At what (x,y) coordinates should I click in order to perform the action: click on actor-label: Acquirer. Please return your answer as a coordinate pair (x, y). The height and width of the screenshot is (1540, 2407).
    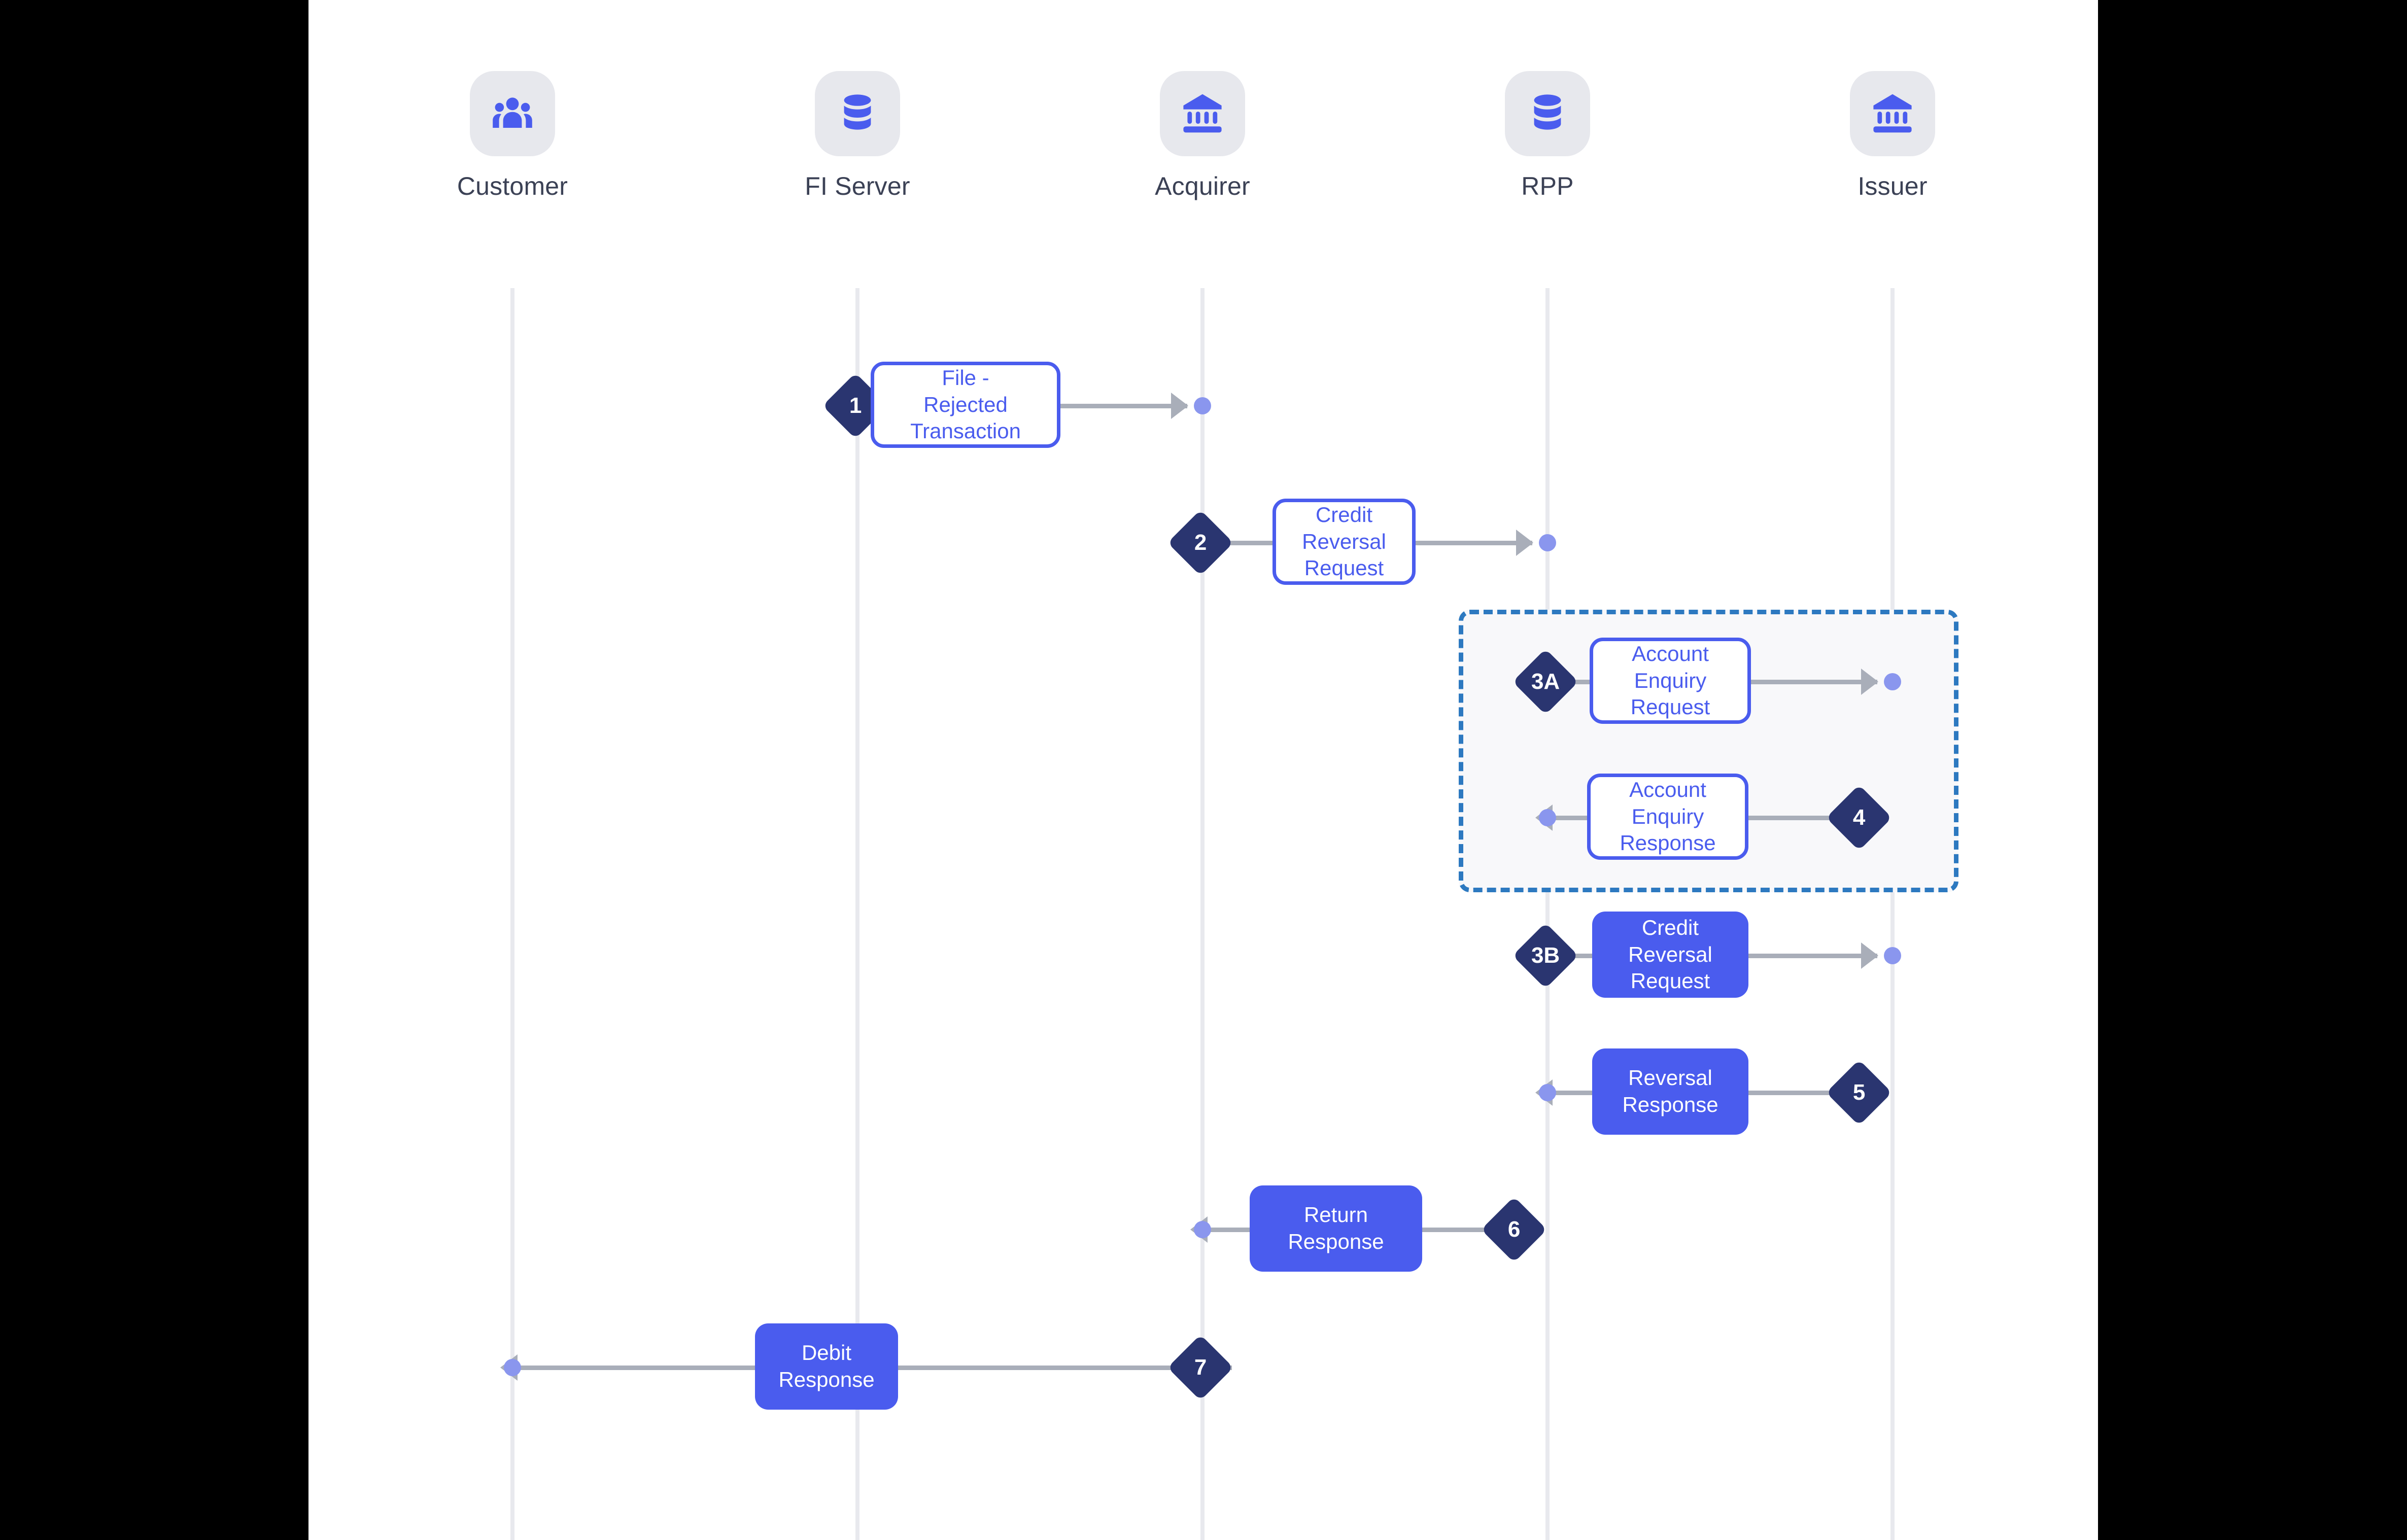
    Looking at the image, I should click on (1202, 186).